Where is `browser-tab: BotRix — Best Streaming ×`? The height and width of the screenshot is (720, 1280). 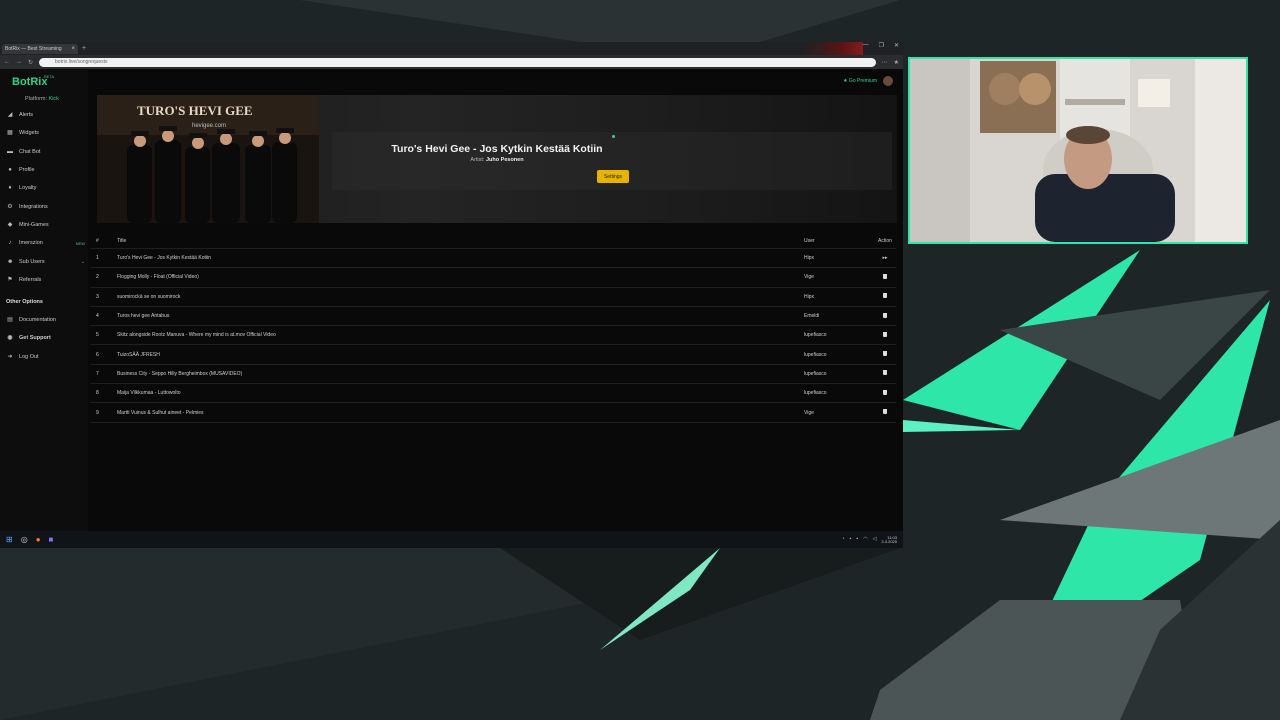 browser-tab: BotRix — Best Streaming × is located at coordinates (40, 48).